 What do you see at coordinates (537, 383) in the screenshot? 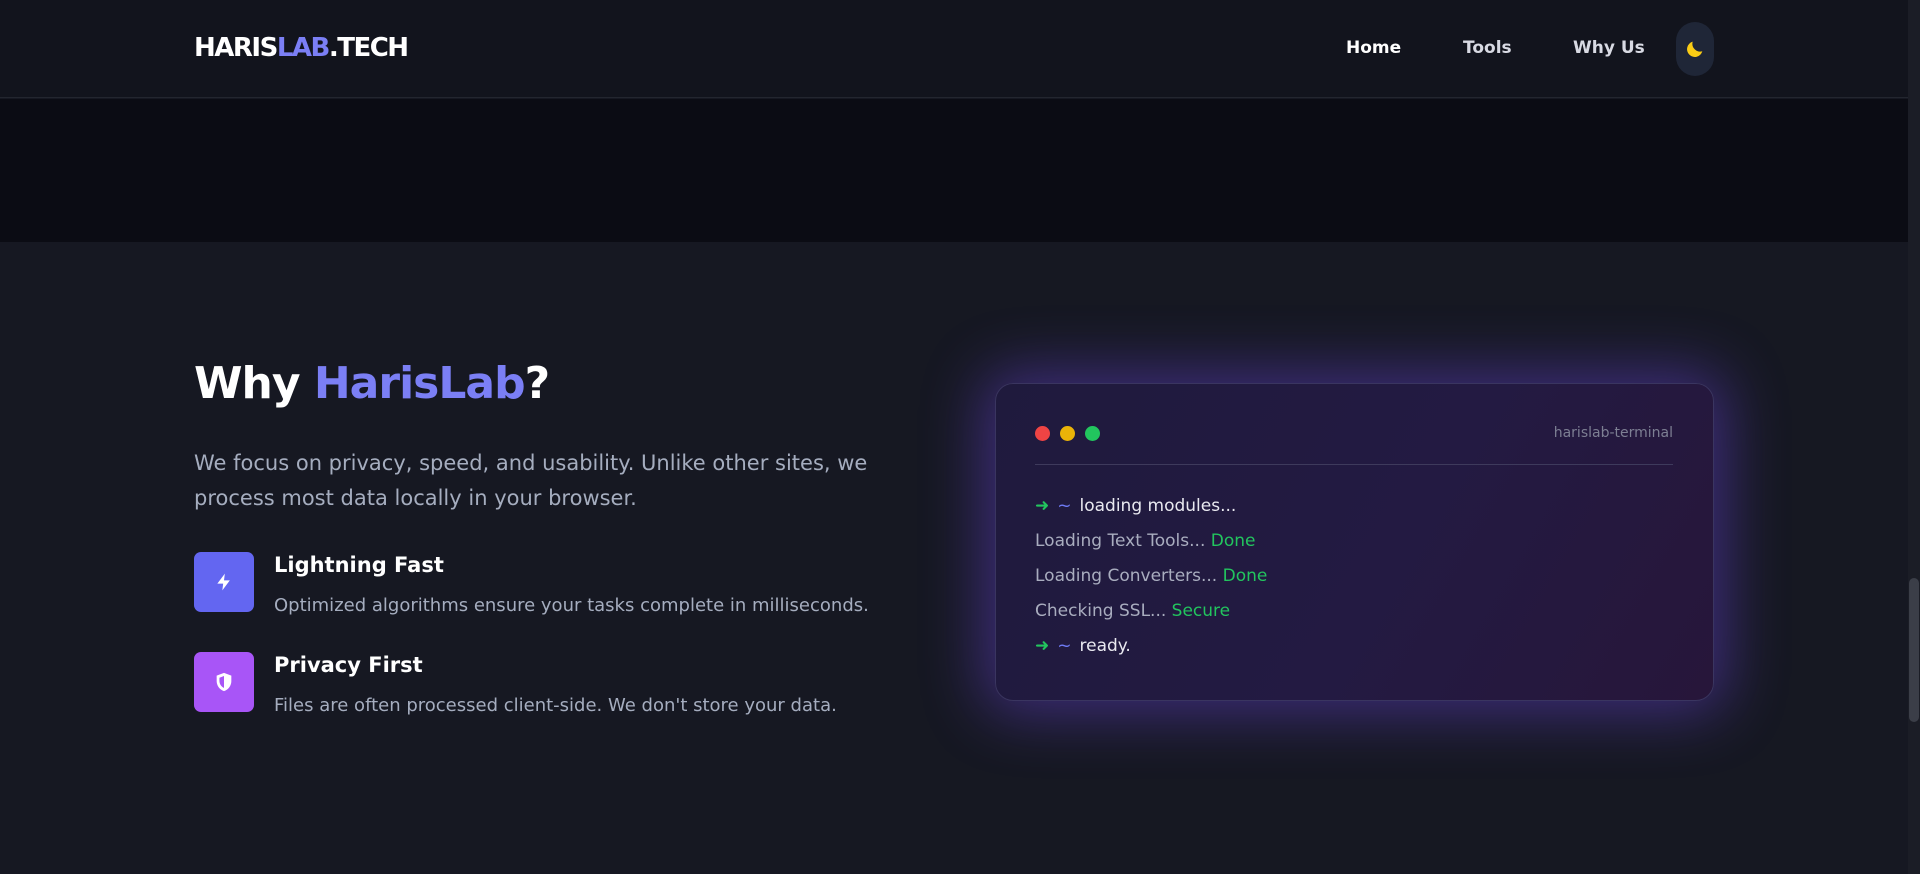
I see `why-heading-suffix: ?` at bounding box center [537, 383].